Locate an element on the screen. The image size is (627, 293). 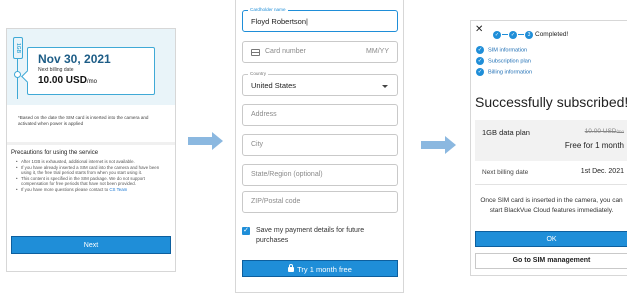
completed-step: ✓ Subscription plan is located at coordinates (504, 62).